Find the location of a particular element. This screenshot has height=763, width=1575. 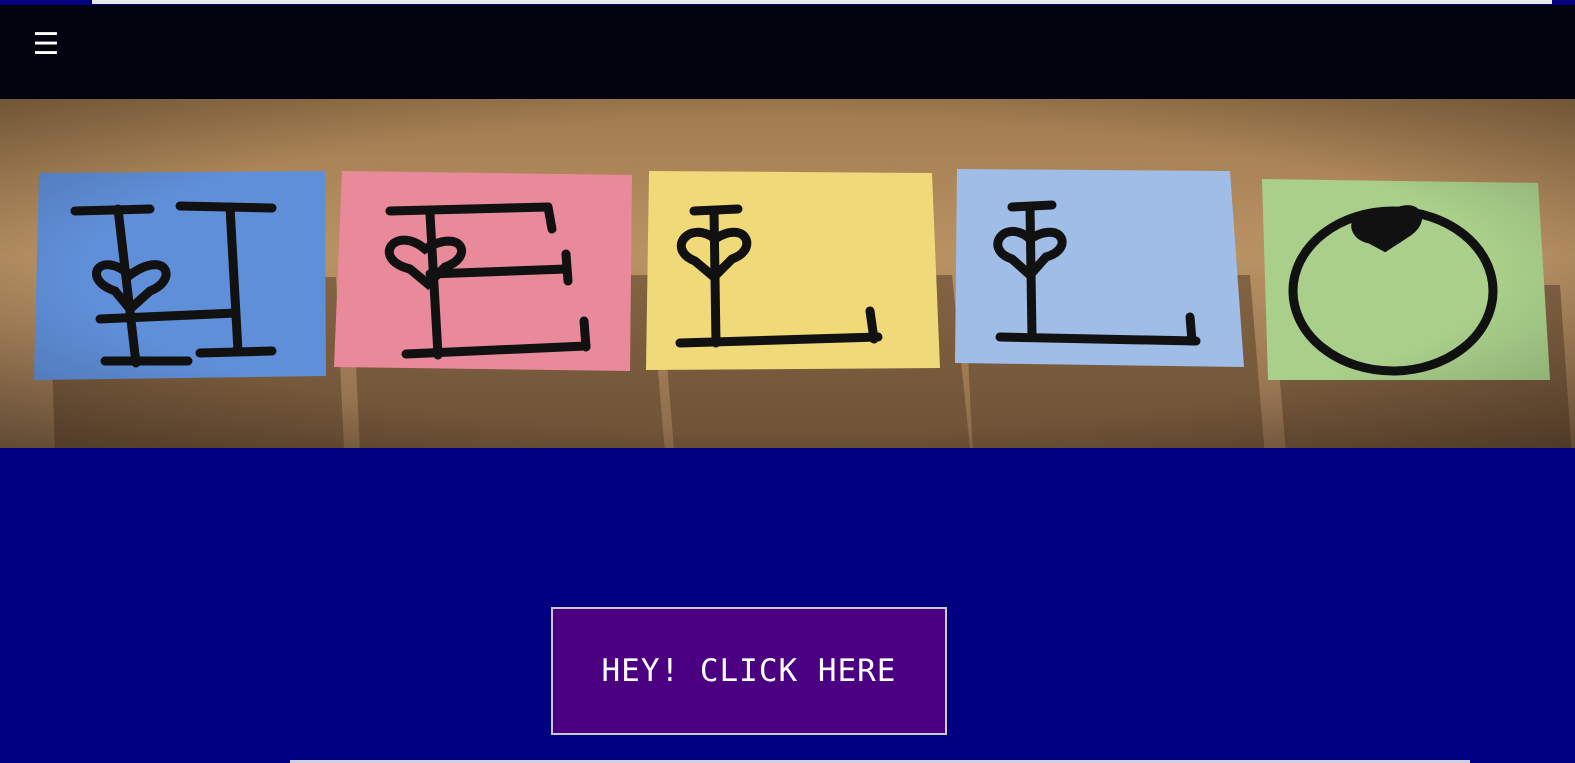

hey-click-here-button: HEY! CLICK HERE is located at coordinates (749, 671).